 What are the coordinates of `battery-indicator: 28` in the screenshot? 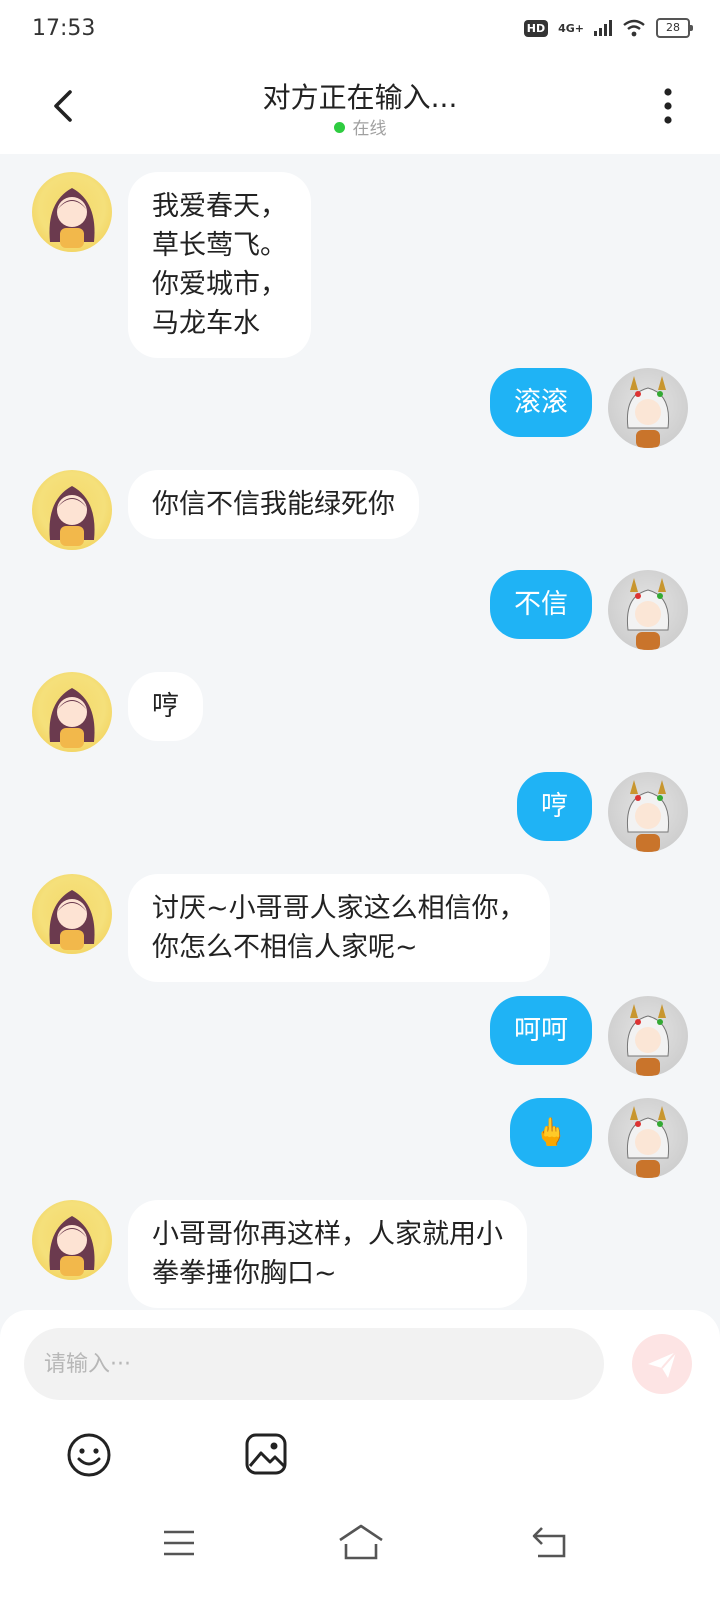 It's located at (674, 28).